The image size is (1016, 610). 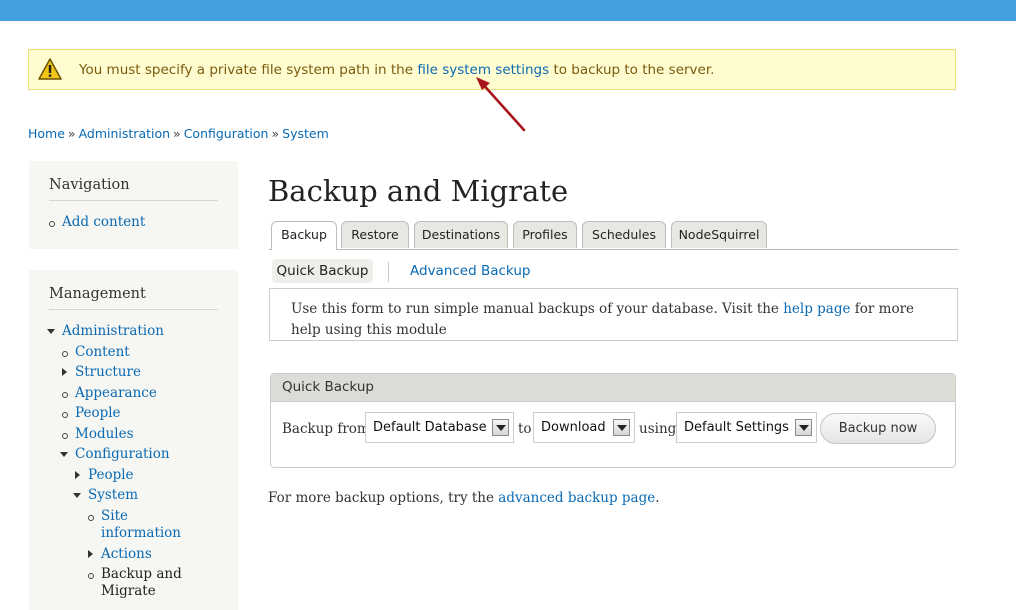 I want to click on backup-now-button: Backup now, so click(x=878, y=428).